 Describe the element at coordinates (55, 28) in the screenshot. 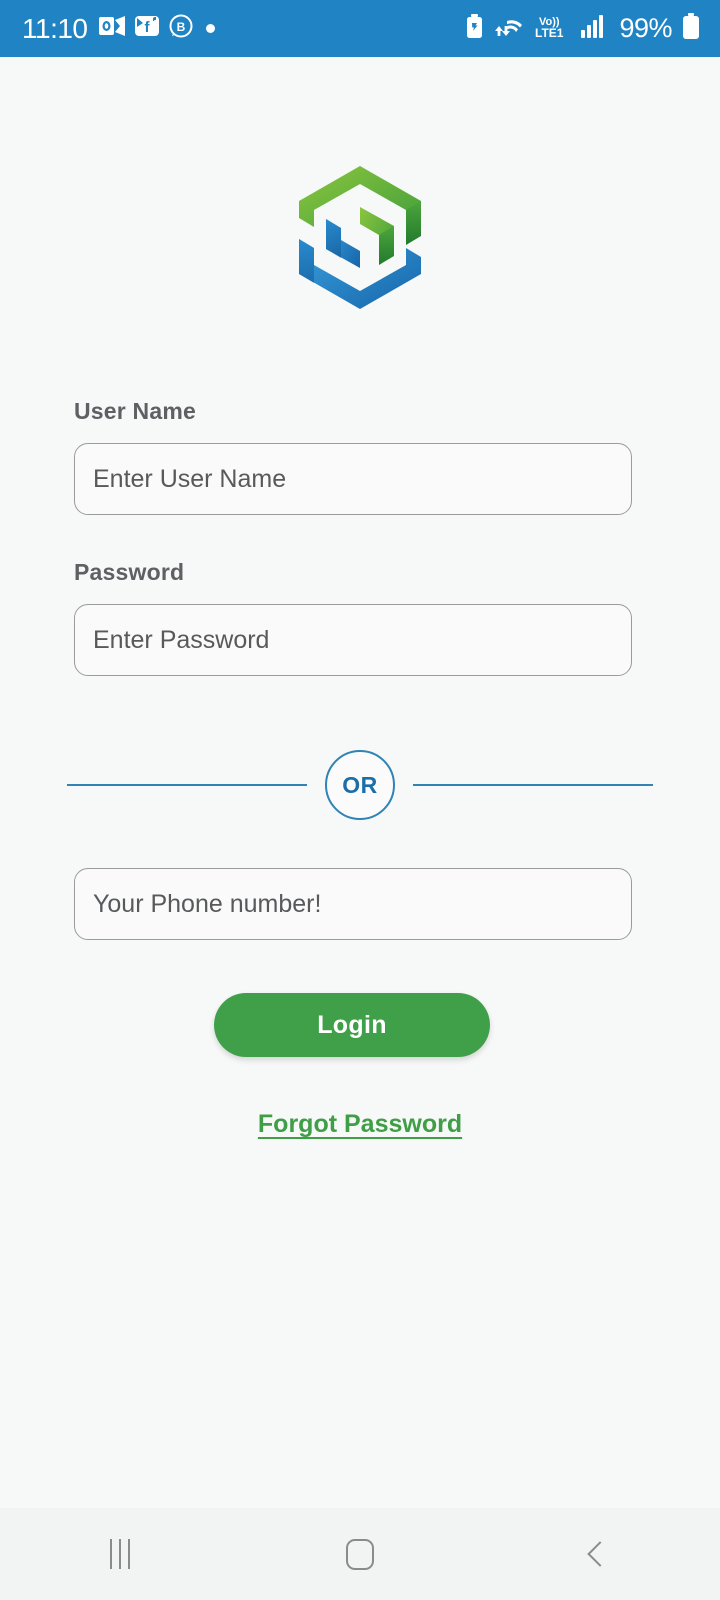

I see `status-clock: 11:10` at that location.